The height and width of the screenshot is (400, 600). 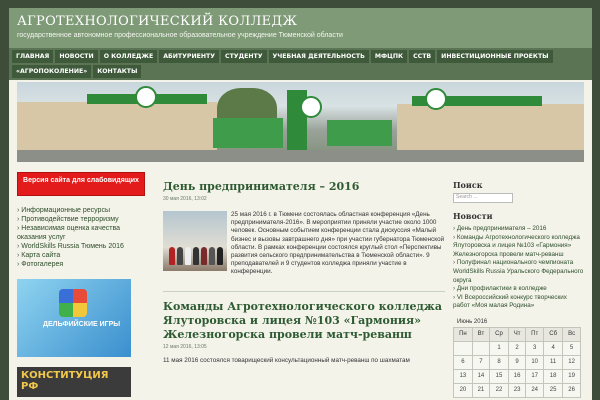 What do you see at coordinates (304, 21) in the screenshot?
I see `site-title: АГРОТЕХНОЛОГИЧЕСКИЙ КОЛЛЕДЖ` at bounding box center [304, 21].